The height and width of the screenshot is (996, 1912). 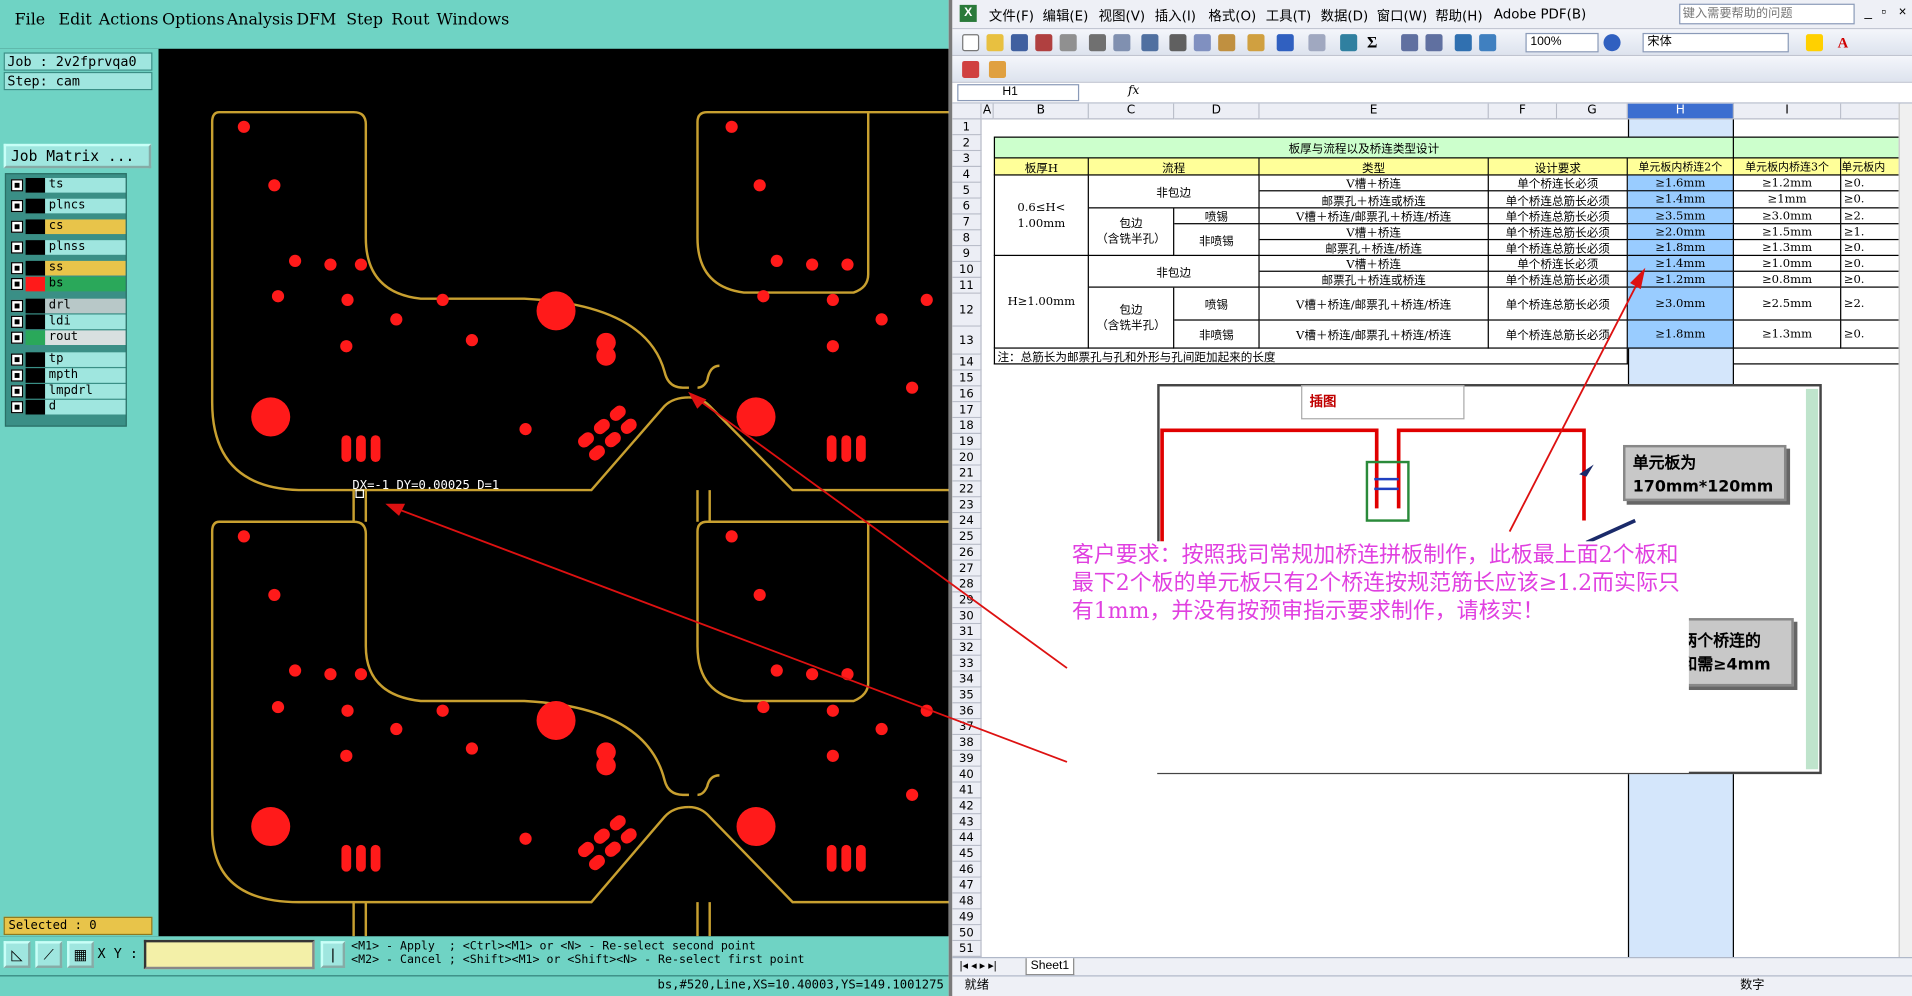 I want to click on row-header: 41, so click(x=967, y=790).